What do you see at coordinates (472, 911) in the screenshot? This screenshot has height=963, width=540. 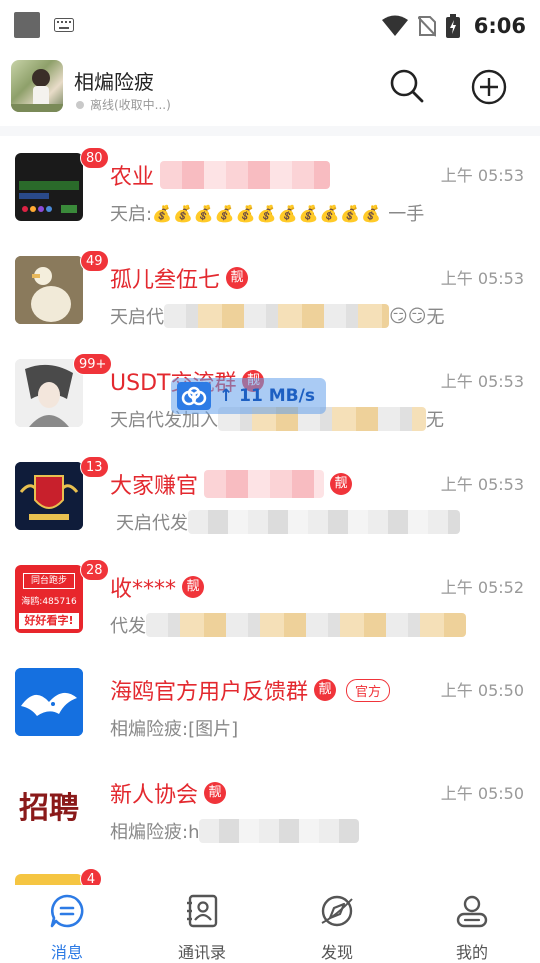 I see `profile-icon` at bounding box center [472, 911].